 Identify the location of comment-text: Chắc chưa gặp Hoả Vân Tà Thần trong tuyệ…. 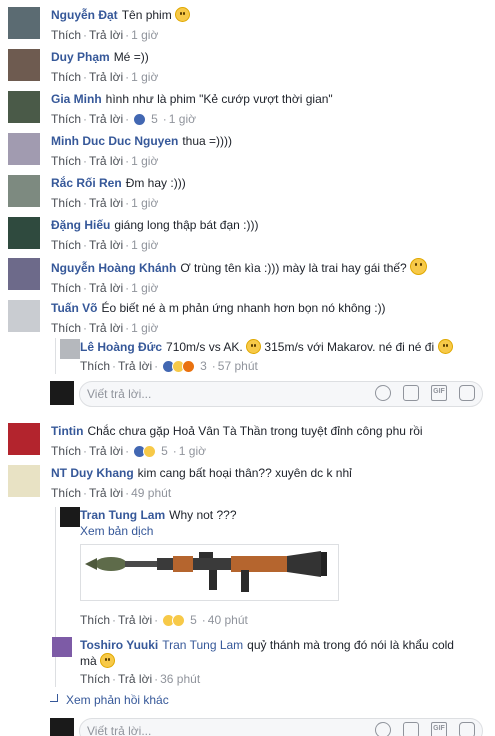
(255, 431).